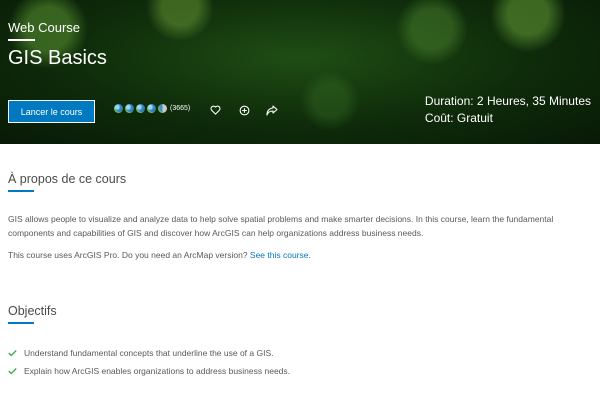 The width and height of the screenshot is (600, 400). I want to click on objectives-heading-underline, so click(21, 323).